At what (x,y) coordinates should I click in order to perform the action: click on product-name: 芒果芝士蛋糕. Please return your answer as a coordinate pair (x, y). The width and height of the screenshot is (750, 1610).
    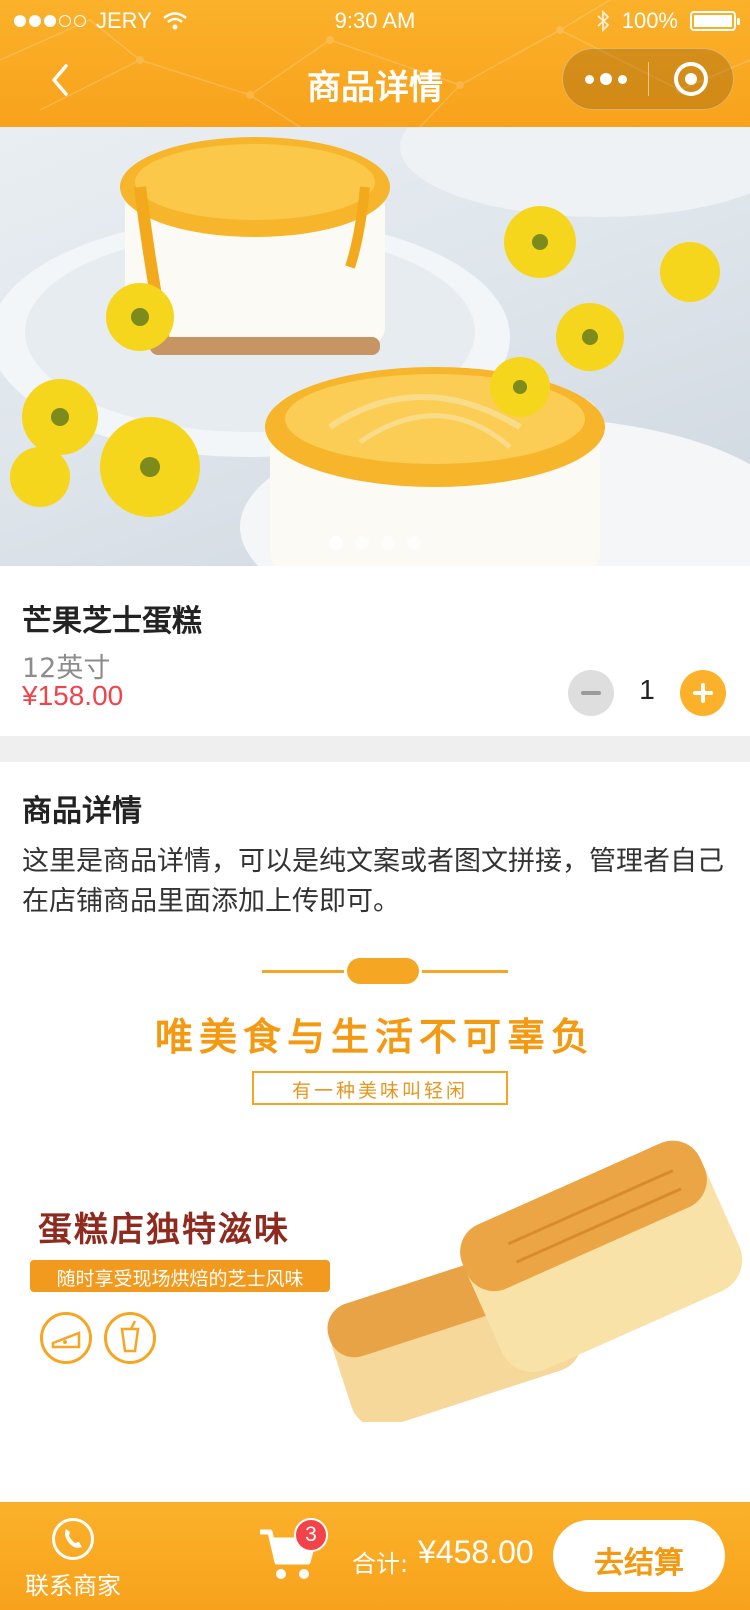
    Looking at the image, I should click on (112, 621).